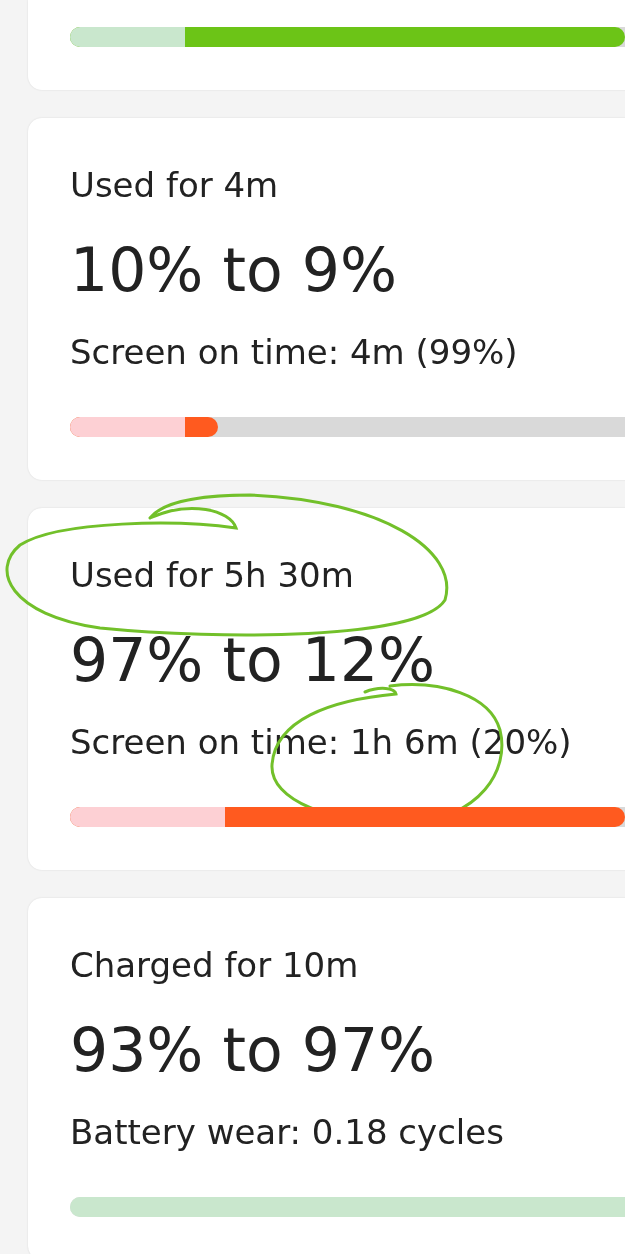 This screenshot has width=625, height=1254. What do you see at coordinates (294, 352) in the screenshot?
I see `session-detail: Screen on time: 4m (99%)` at bounding box center [294, 352].